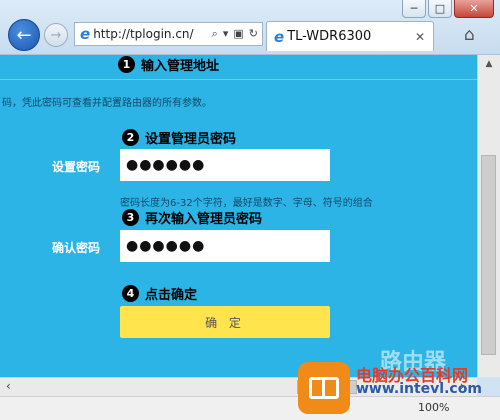 The image size is (500, 420). Describe the element at coordinates (180, 66) in the screenshot. I see `step-1-text: 输入管理地址` at that location.